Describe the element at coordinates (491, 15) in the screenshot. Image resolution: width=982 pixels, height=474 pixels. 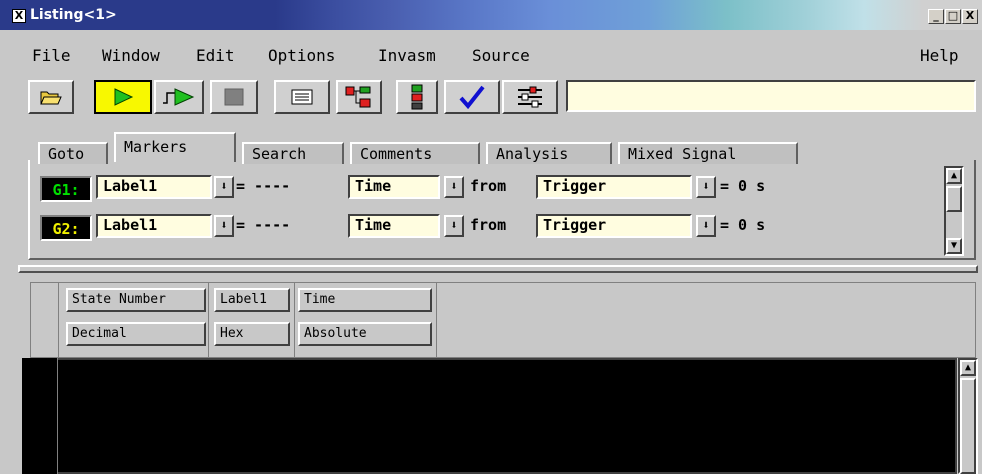
I see `title-bar: X Listing<1> _ □ X` at that location.